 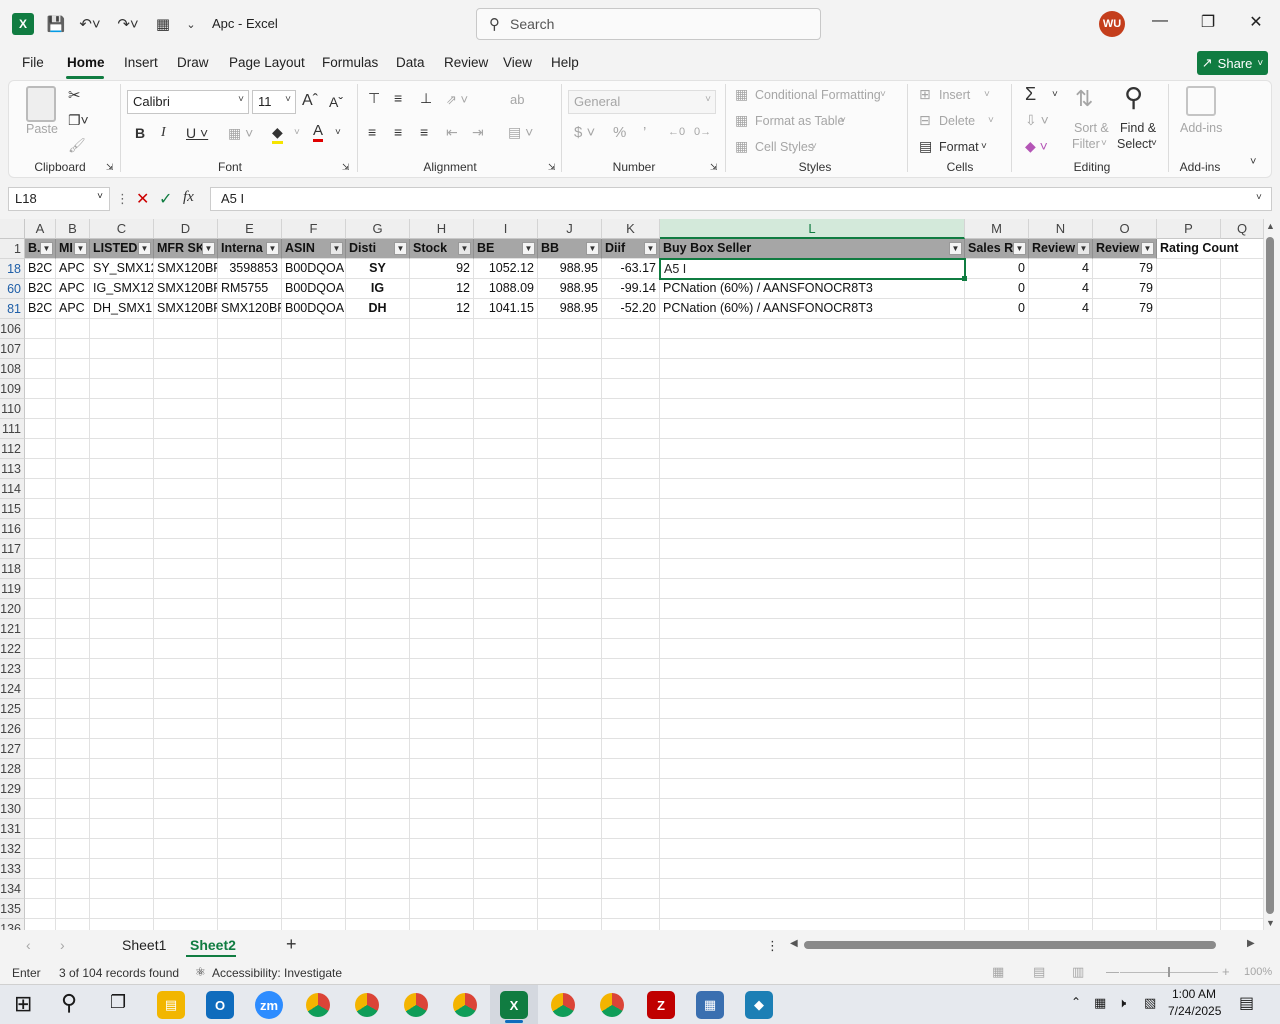 What do you see at coordinates (186, 229) in the screenshot?
I see `column-header-d: D` at bounding box center [186, 229].